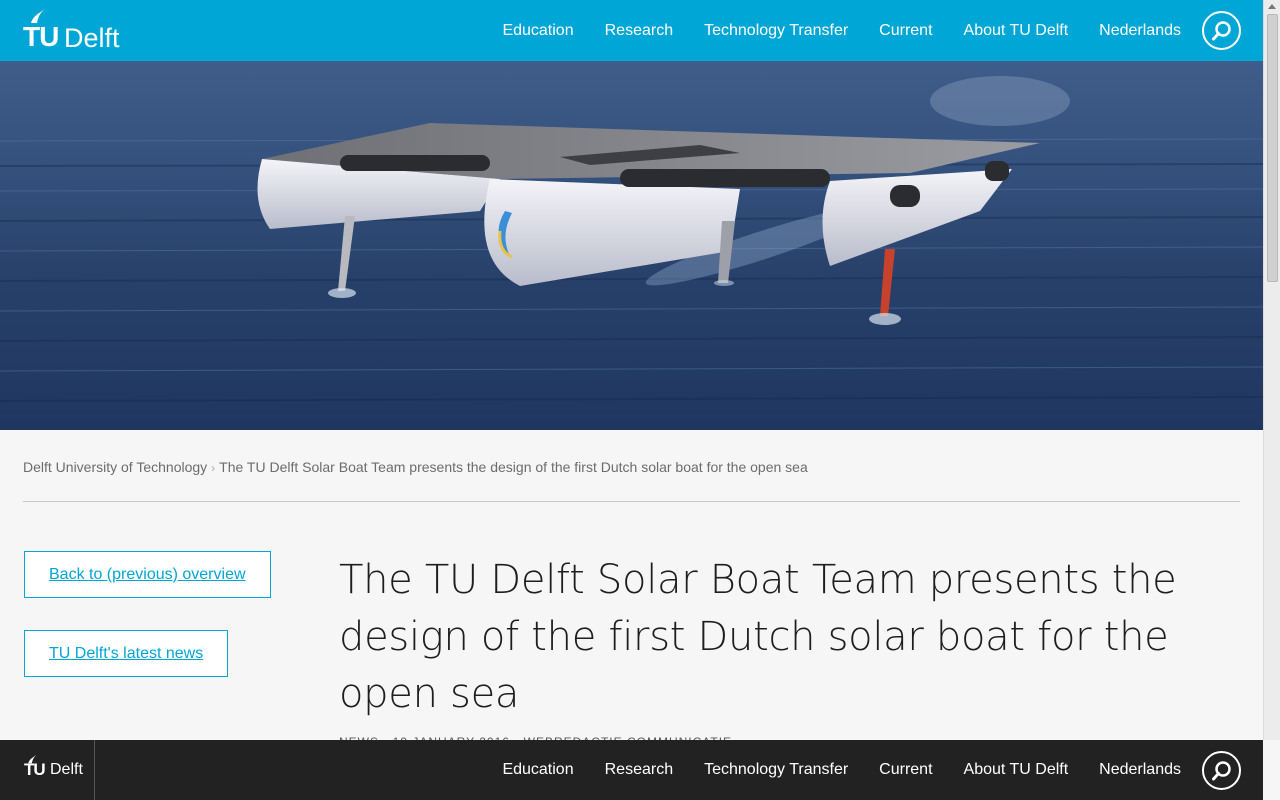  What do you see at coordinates (94, 770) in the screenshot?
I see `logo-divider` at bounding box center [94, 770].